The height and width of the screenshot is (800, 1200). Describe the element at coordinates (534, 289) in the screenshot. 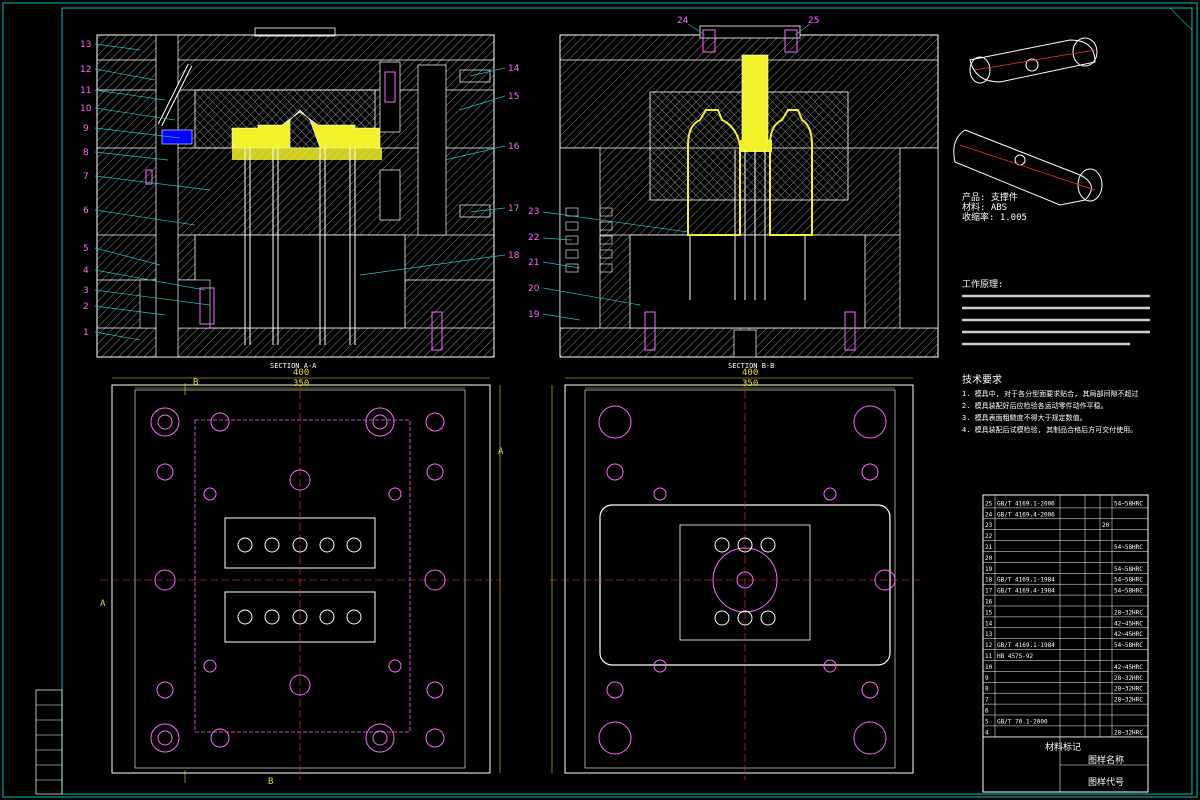

I see `callout-20: 20` at that location.